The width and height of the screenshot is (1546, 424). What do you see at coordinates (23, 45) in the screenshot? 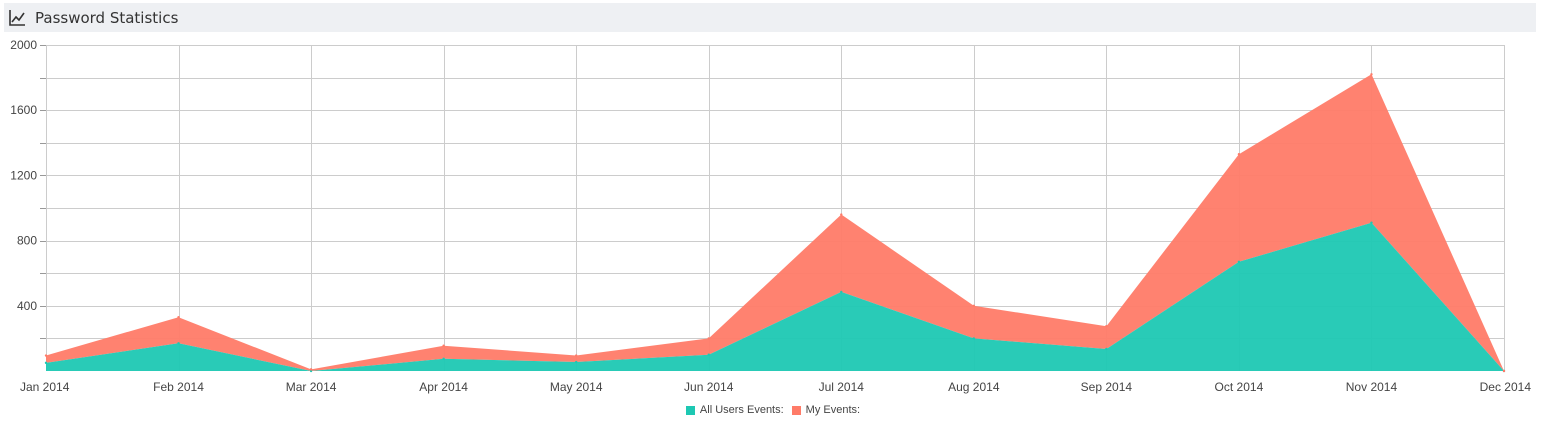
I see `y-tick-label: 2000` at bounding box center [23, 45].